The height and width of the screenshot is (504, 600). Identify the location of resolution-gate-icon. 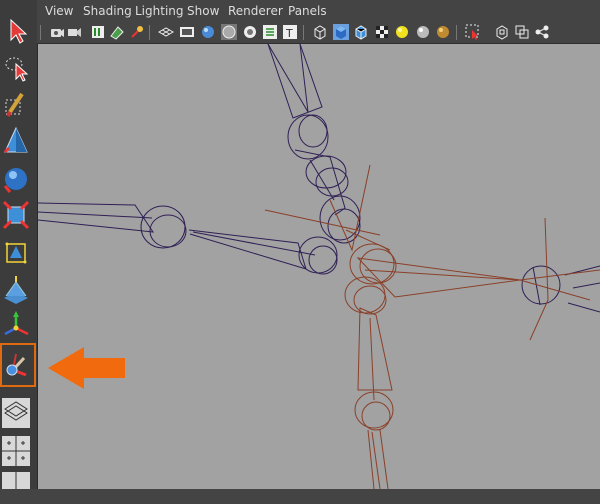
(208, 32).